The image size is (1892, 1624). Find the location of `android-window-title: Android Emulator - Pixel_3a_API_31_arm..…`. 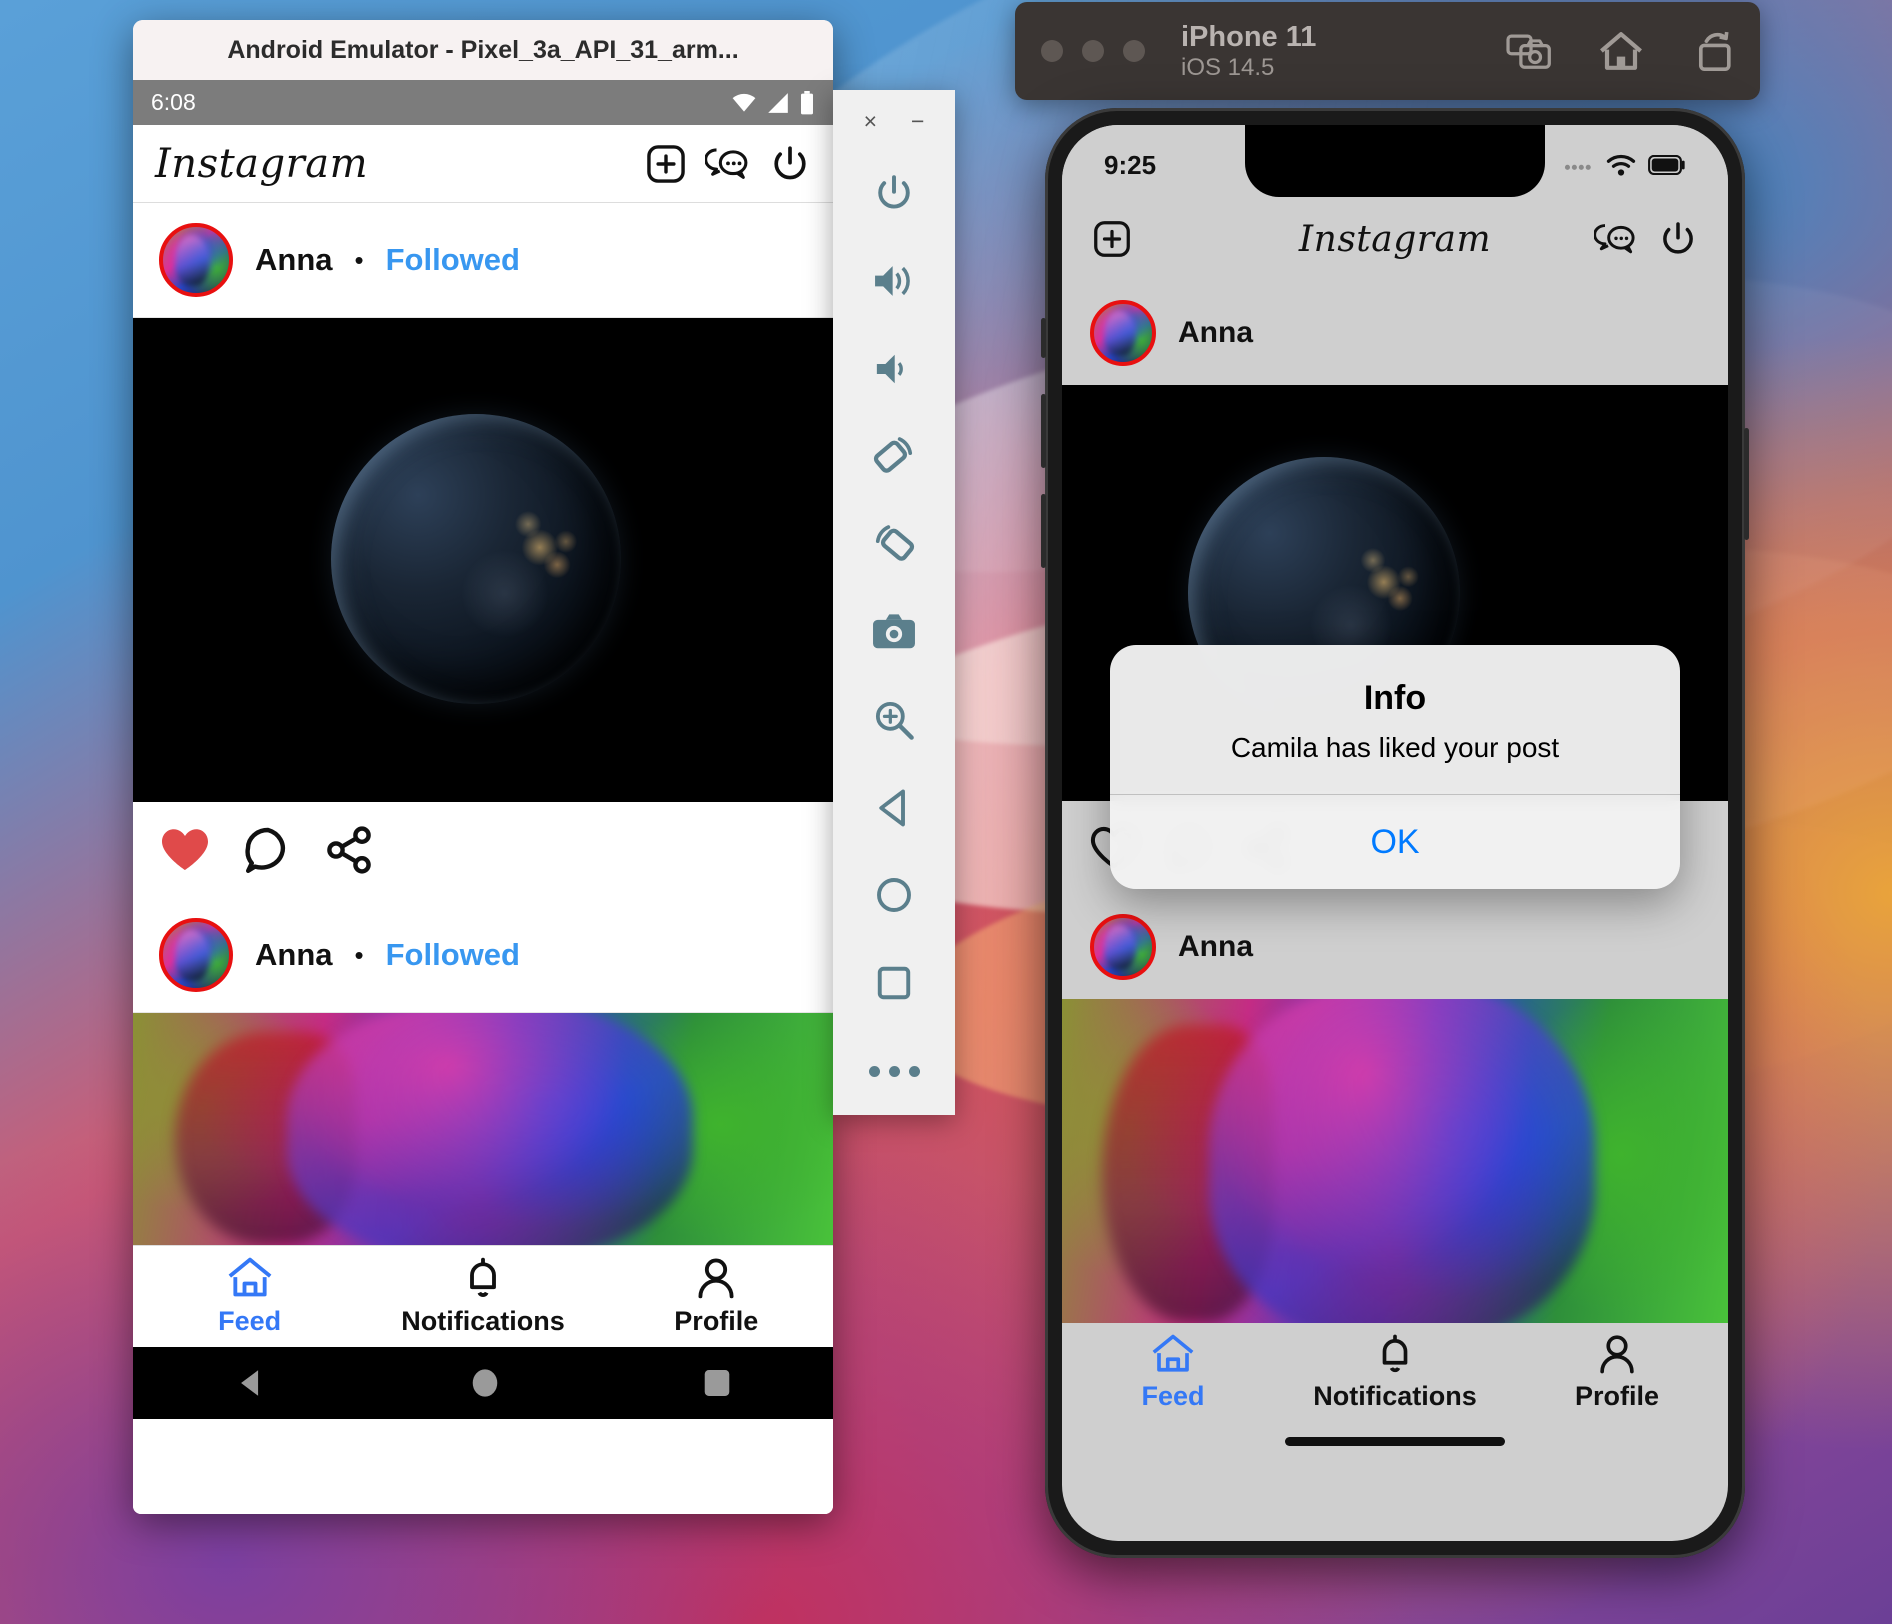

android-window-title: Android Emulator - Pixel_3a_API_31_arm..… is located at coordinates (483, 49).